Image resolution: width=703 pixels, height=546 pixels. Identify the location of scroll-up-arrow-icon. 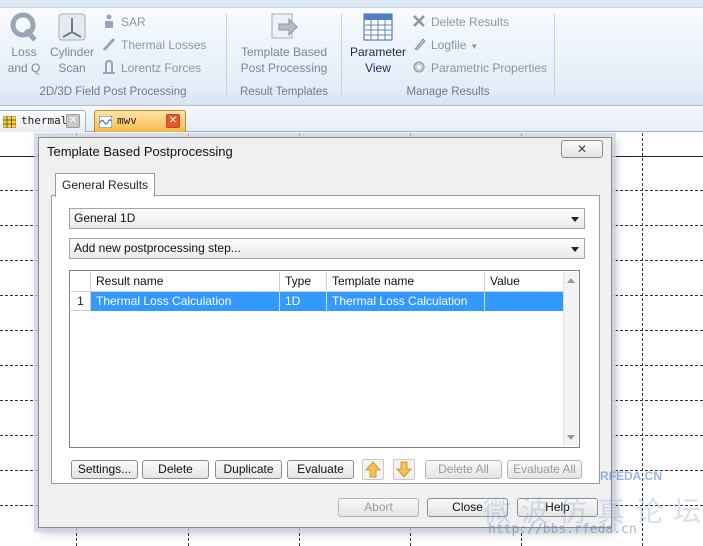
(571, 280).